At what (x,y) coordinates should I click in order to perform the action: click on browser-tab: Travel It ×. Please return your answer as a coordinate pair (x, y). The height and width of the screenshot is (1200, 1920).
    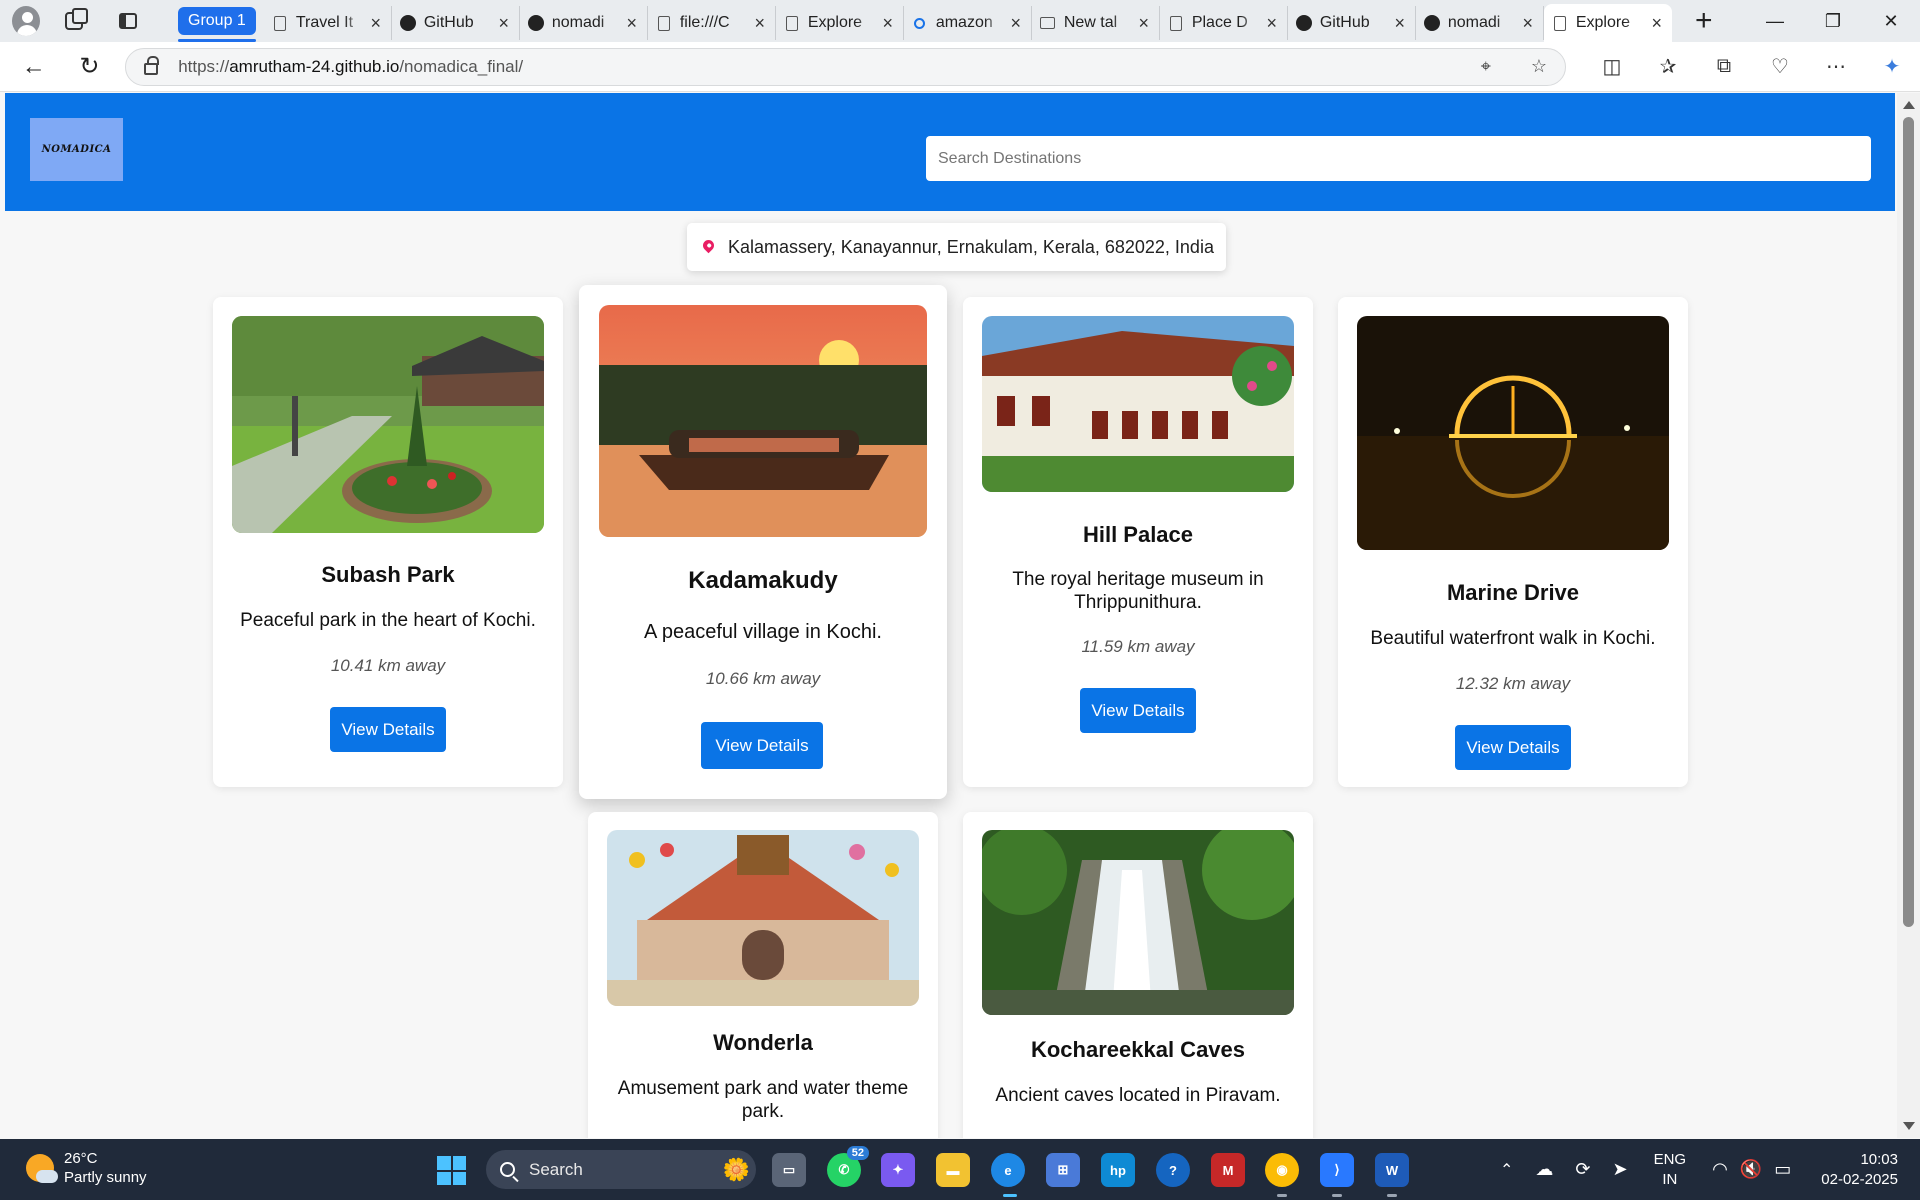
    Looking at the image, I should click on (328, 23).